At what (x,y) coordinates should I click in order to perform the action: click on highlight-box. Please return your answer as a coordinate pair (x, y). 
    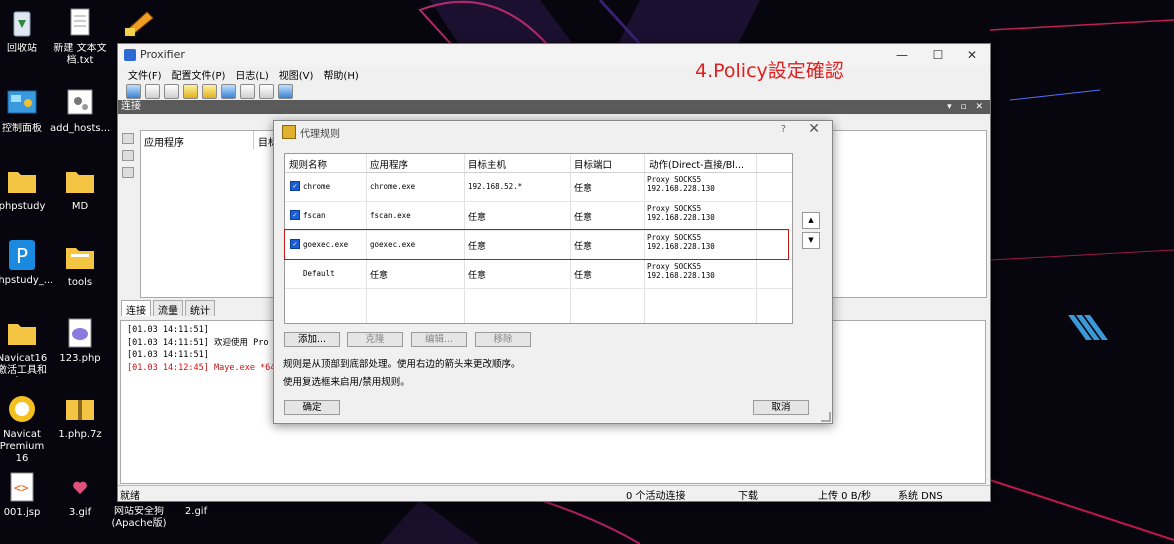
    Looking at the image, I should click on (536, 244).